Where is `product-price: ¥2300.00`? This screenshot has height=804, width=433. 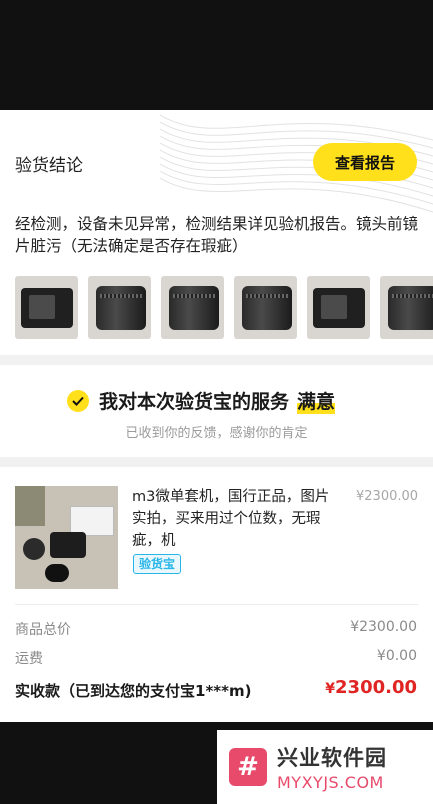 product-price: ¥2300.00 is located at coordinates (387, 496).